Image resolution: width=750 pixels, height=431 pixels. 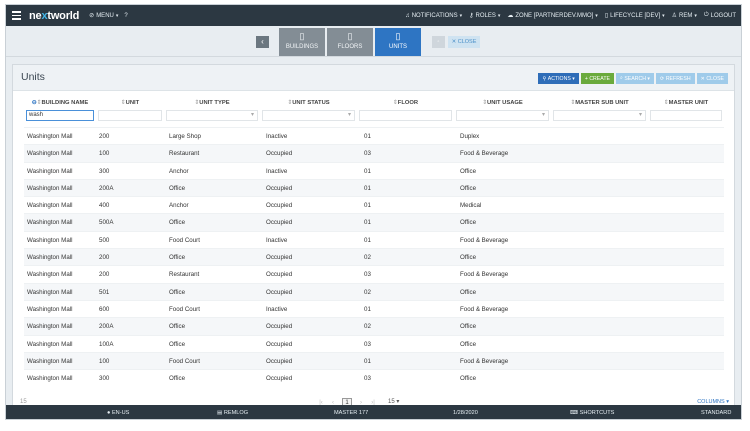 What do you see at coordinates (367, 379) in the screenshot?
I see `table-cell: 03` at bounding box center [367, 379].